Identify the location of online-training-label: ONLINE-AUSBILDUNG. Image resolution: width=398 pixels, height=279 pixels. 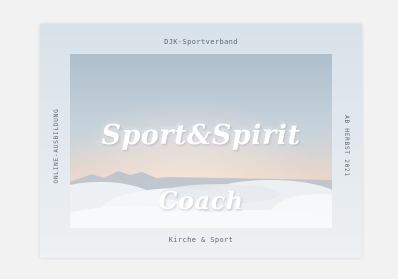
(56, 146).